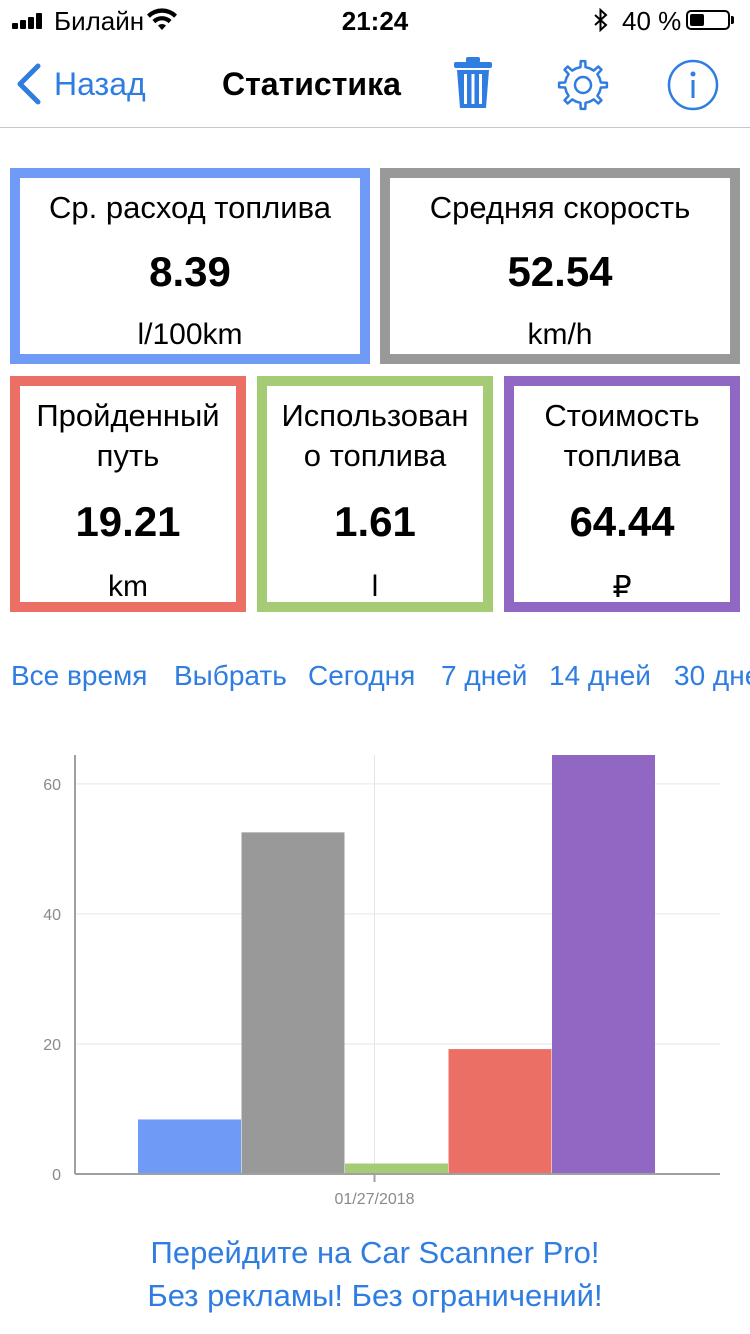 The width and height of the screenshot is (750, 1334). What do you see at coordinates (374, 1199) in the screenshot?
I see `x-tick-label: 01/27/2018` at bounding box center [374, 1199].